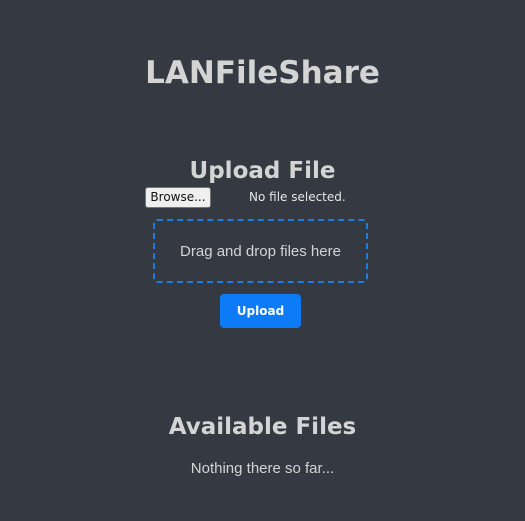 The height and width of the screenshot is (521, 525). Describe the element at coordinates (262, 427) in the screenshot. I see `available-files-heading: Available Files` at that location.